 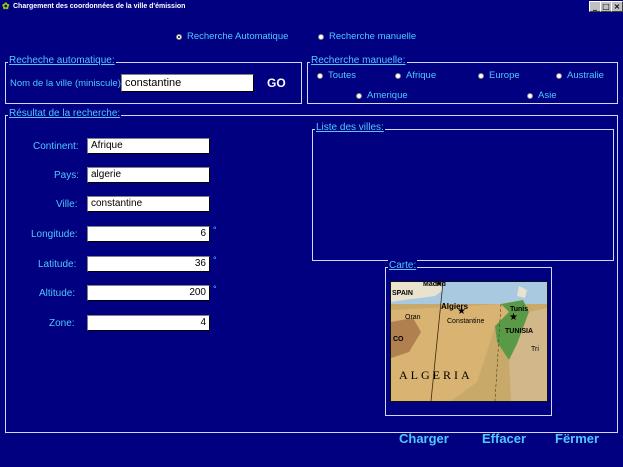 I want to click on map-label-algeria: ALGERIA, so click(x=436, y=375).